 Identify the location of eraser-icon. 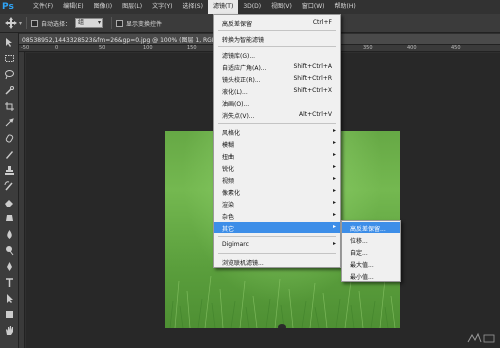
(9, 202).